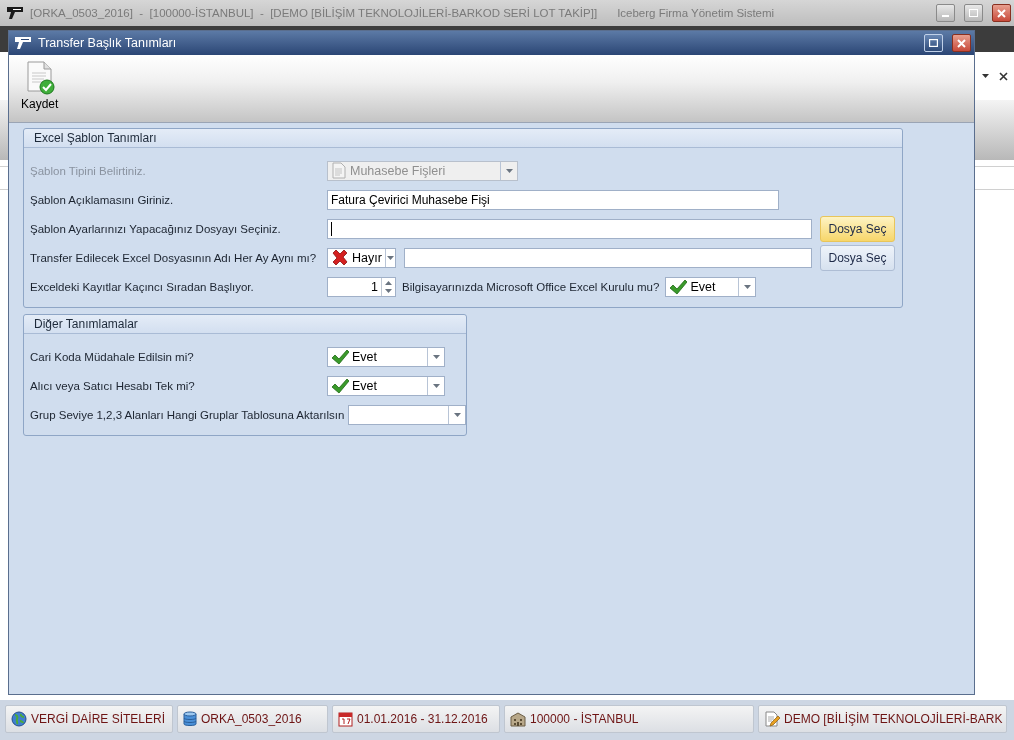  What do you see at coordinates (361, 257) in the screenshot?
I see `dropdown-field: Hayır` at bounding box center [361, 257].